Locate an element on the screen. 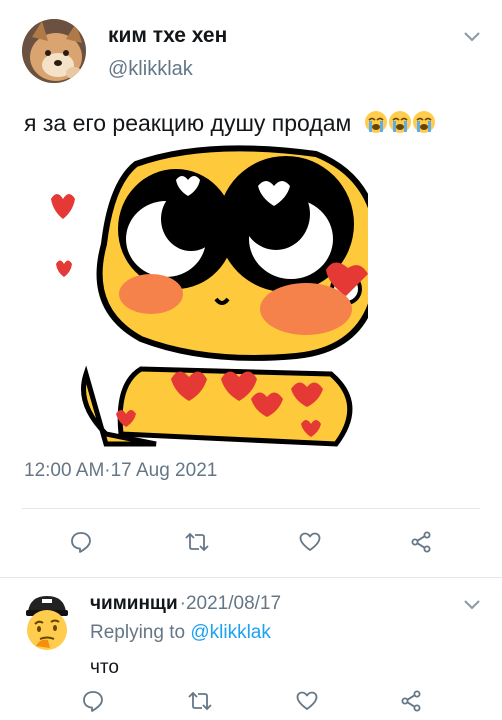  thinking-face-with-cap-icon is located at coordinates (47, 623).